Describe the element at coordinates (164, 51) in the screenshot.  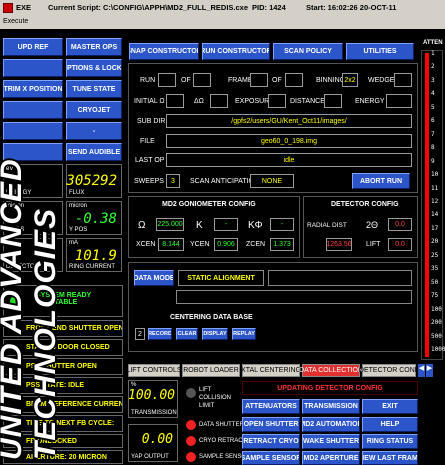
I see `snap-constructor-button: SNAP CONSTRUCTOR` at that location.